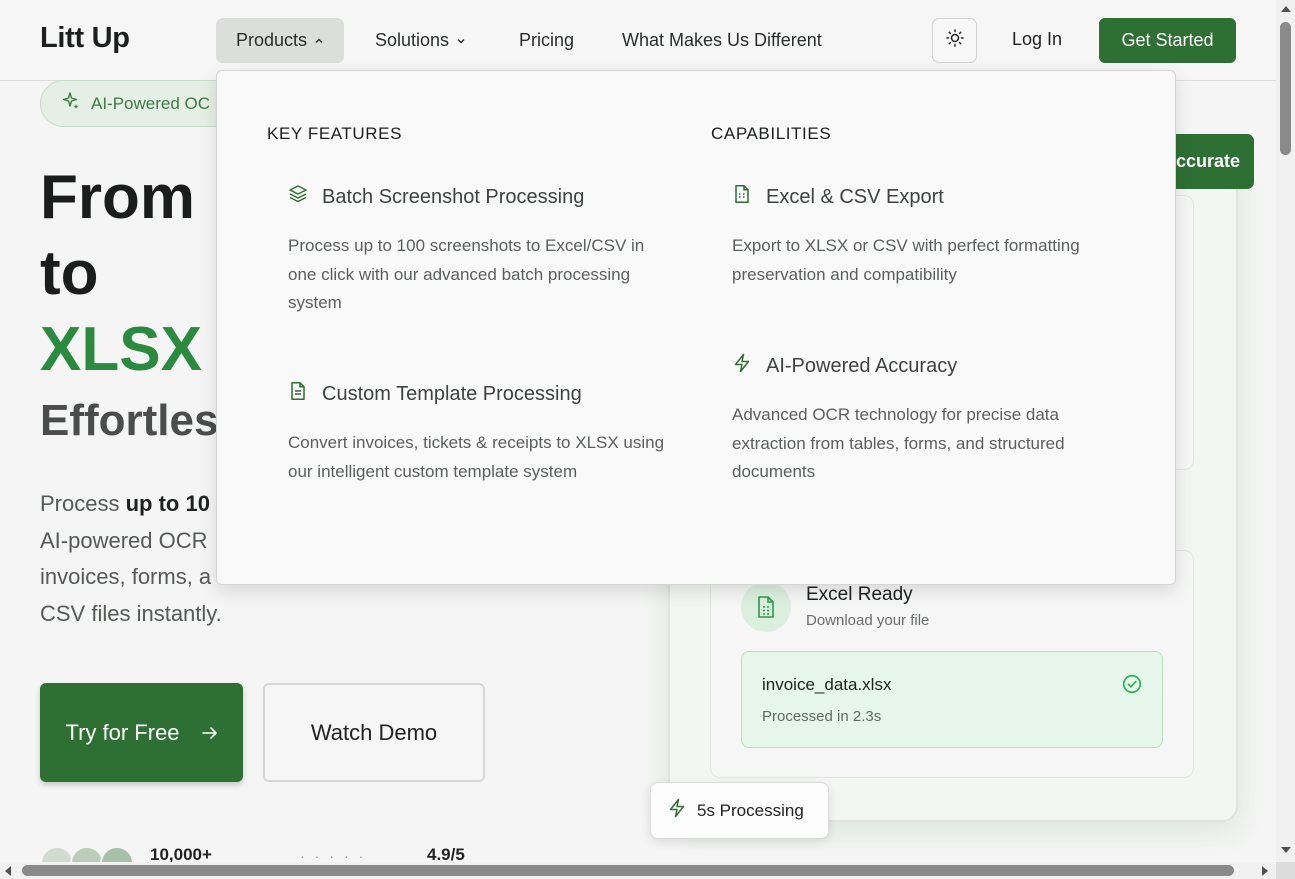 This screenshot has height=879, width=1295. I want to click on capabilities-heading: CAPABILITIES, so click(771, 133).